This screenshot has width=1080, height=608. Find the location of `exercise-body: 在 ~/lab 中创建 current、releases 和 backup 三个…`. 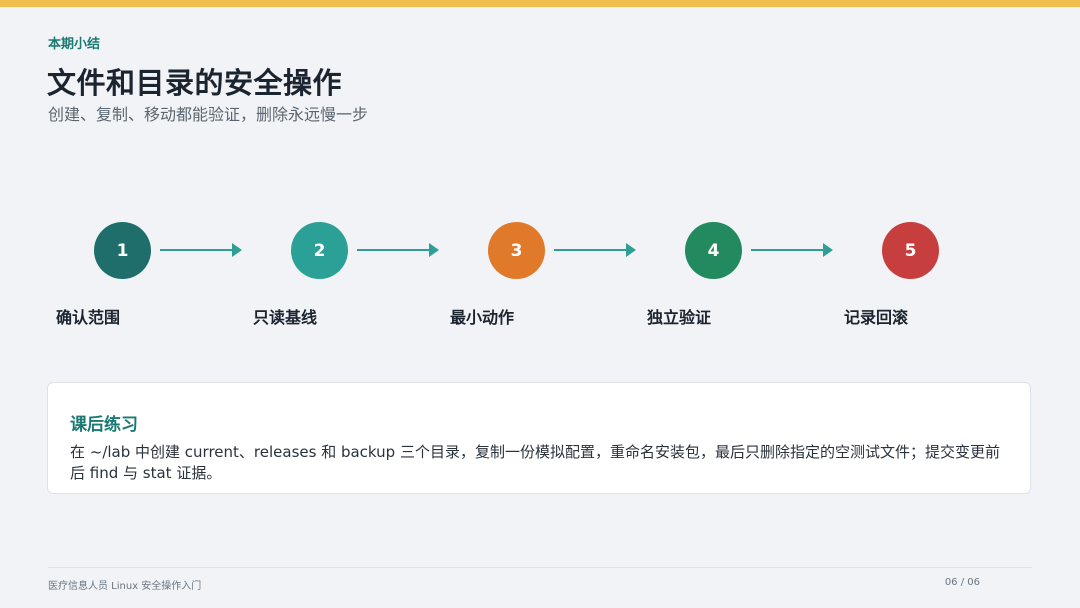

exercise-body: 在 ~/lab 中创建 current、releases 和 backup 三个… is located at coordinates (535, 462).